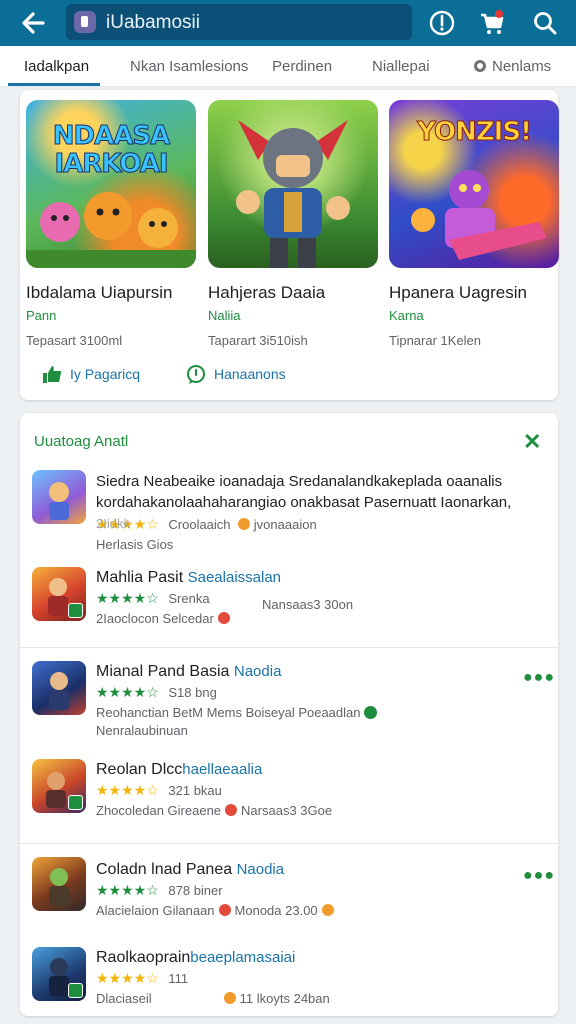 The width and height of the screenshot is (576, 1024). I want to click on compass-icon, so click(442, 23).